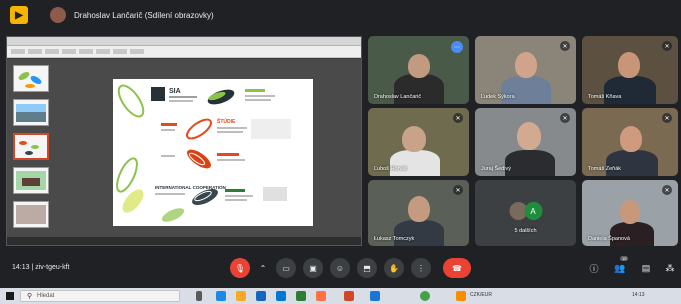 This screenshot has width=681, height=304. Describe the element at coordinates (241, 296) in the screenshot. I see `explorer-icon` at that location.